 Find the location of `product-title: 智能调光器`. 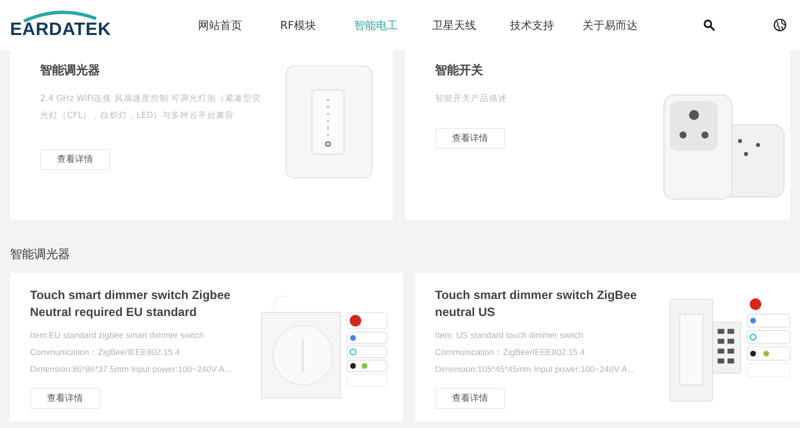

product-title: 智能调光器 is located at coordinates (70, 70).